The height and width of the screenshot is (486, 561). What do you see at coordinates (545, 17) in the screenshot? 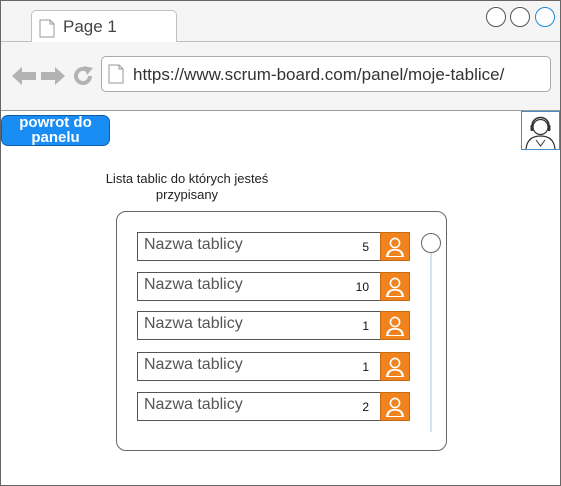
I see `close-button` at bounding box center [545, 17].